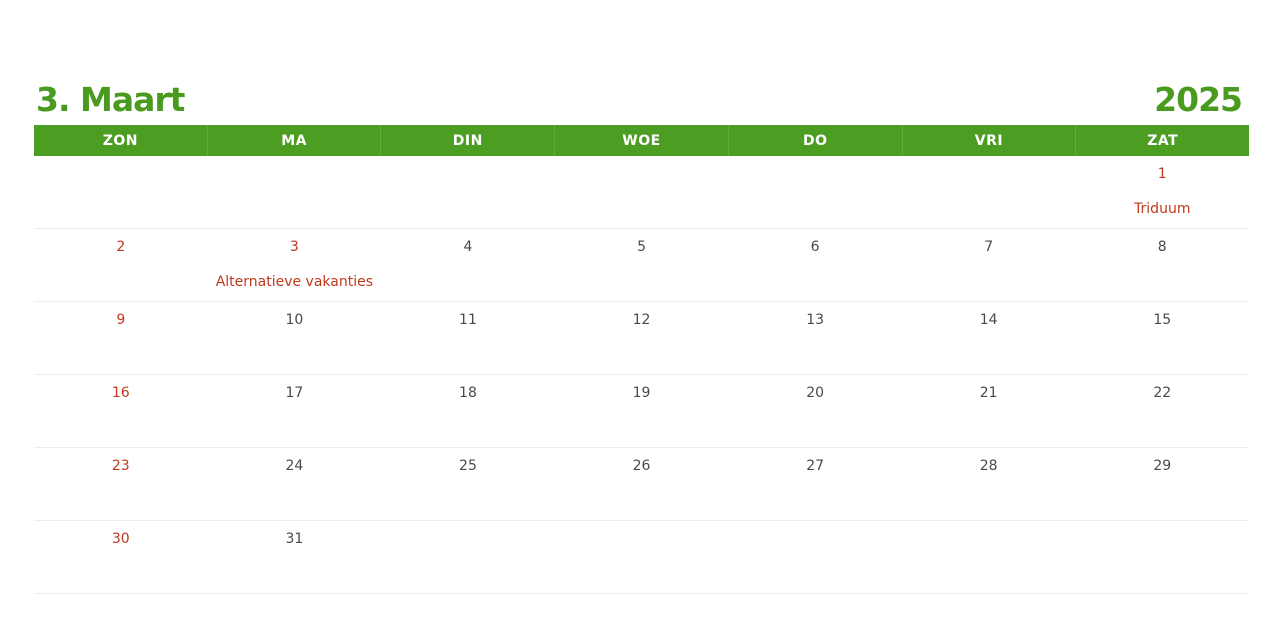 The height and width of the screenshot is (627, 1280). I want to click on month-title: 3. Maart, so click(110, 99).